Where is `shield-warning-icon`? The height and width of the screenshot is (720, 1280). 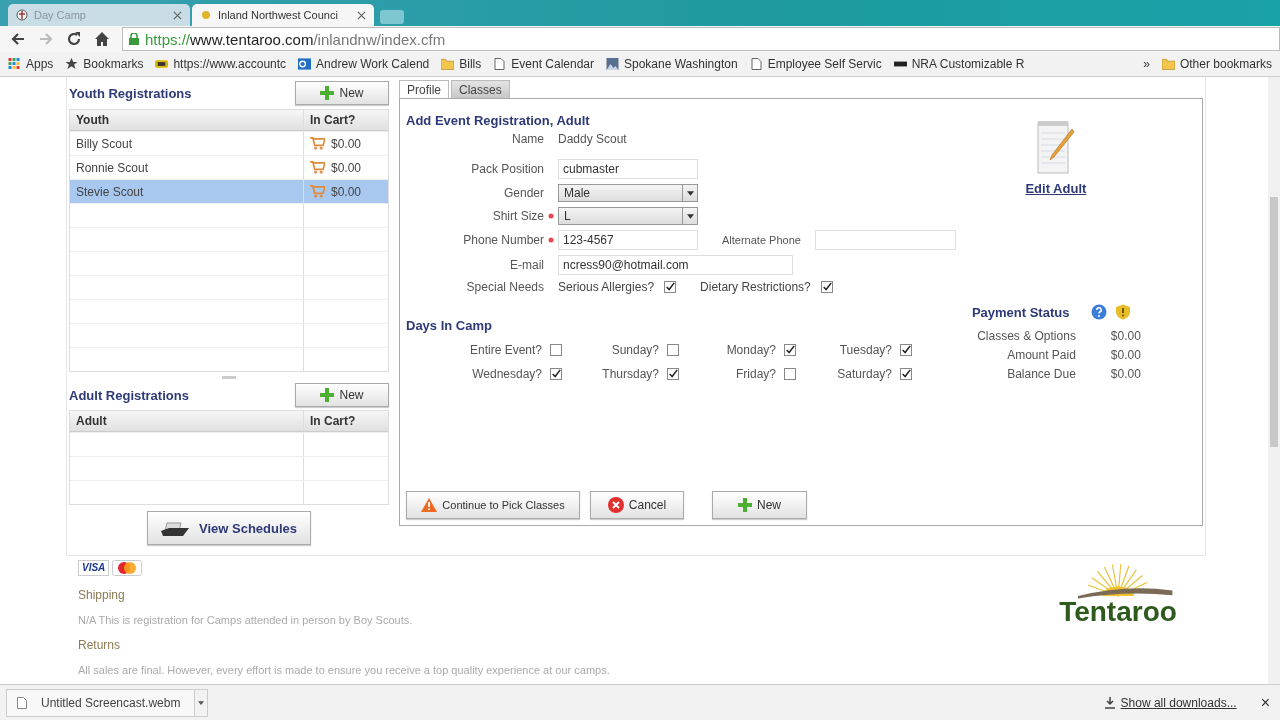
shield-warning-icon is located at coordinates (1123, 312).